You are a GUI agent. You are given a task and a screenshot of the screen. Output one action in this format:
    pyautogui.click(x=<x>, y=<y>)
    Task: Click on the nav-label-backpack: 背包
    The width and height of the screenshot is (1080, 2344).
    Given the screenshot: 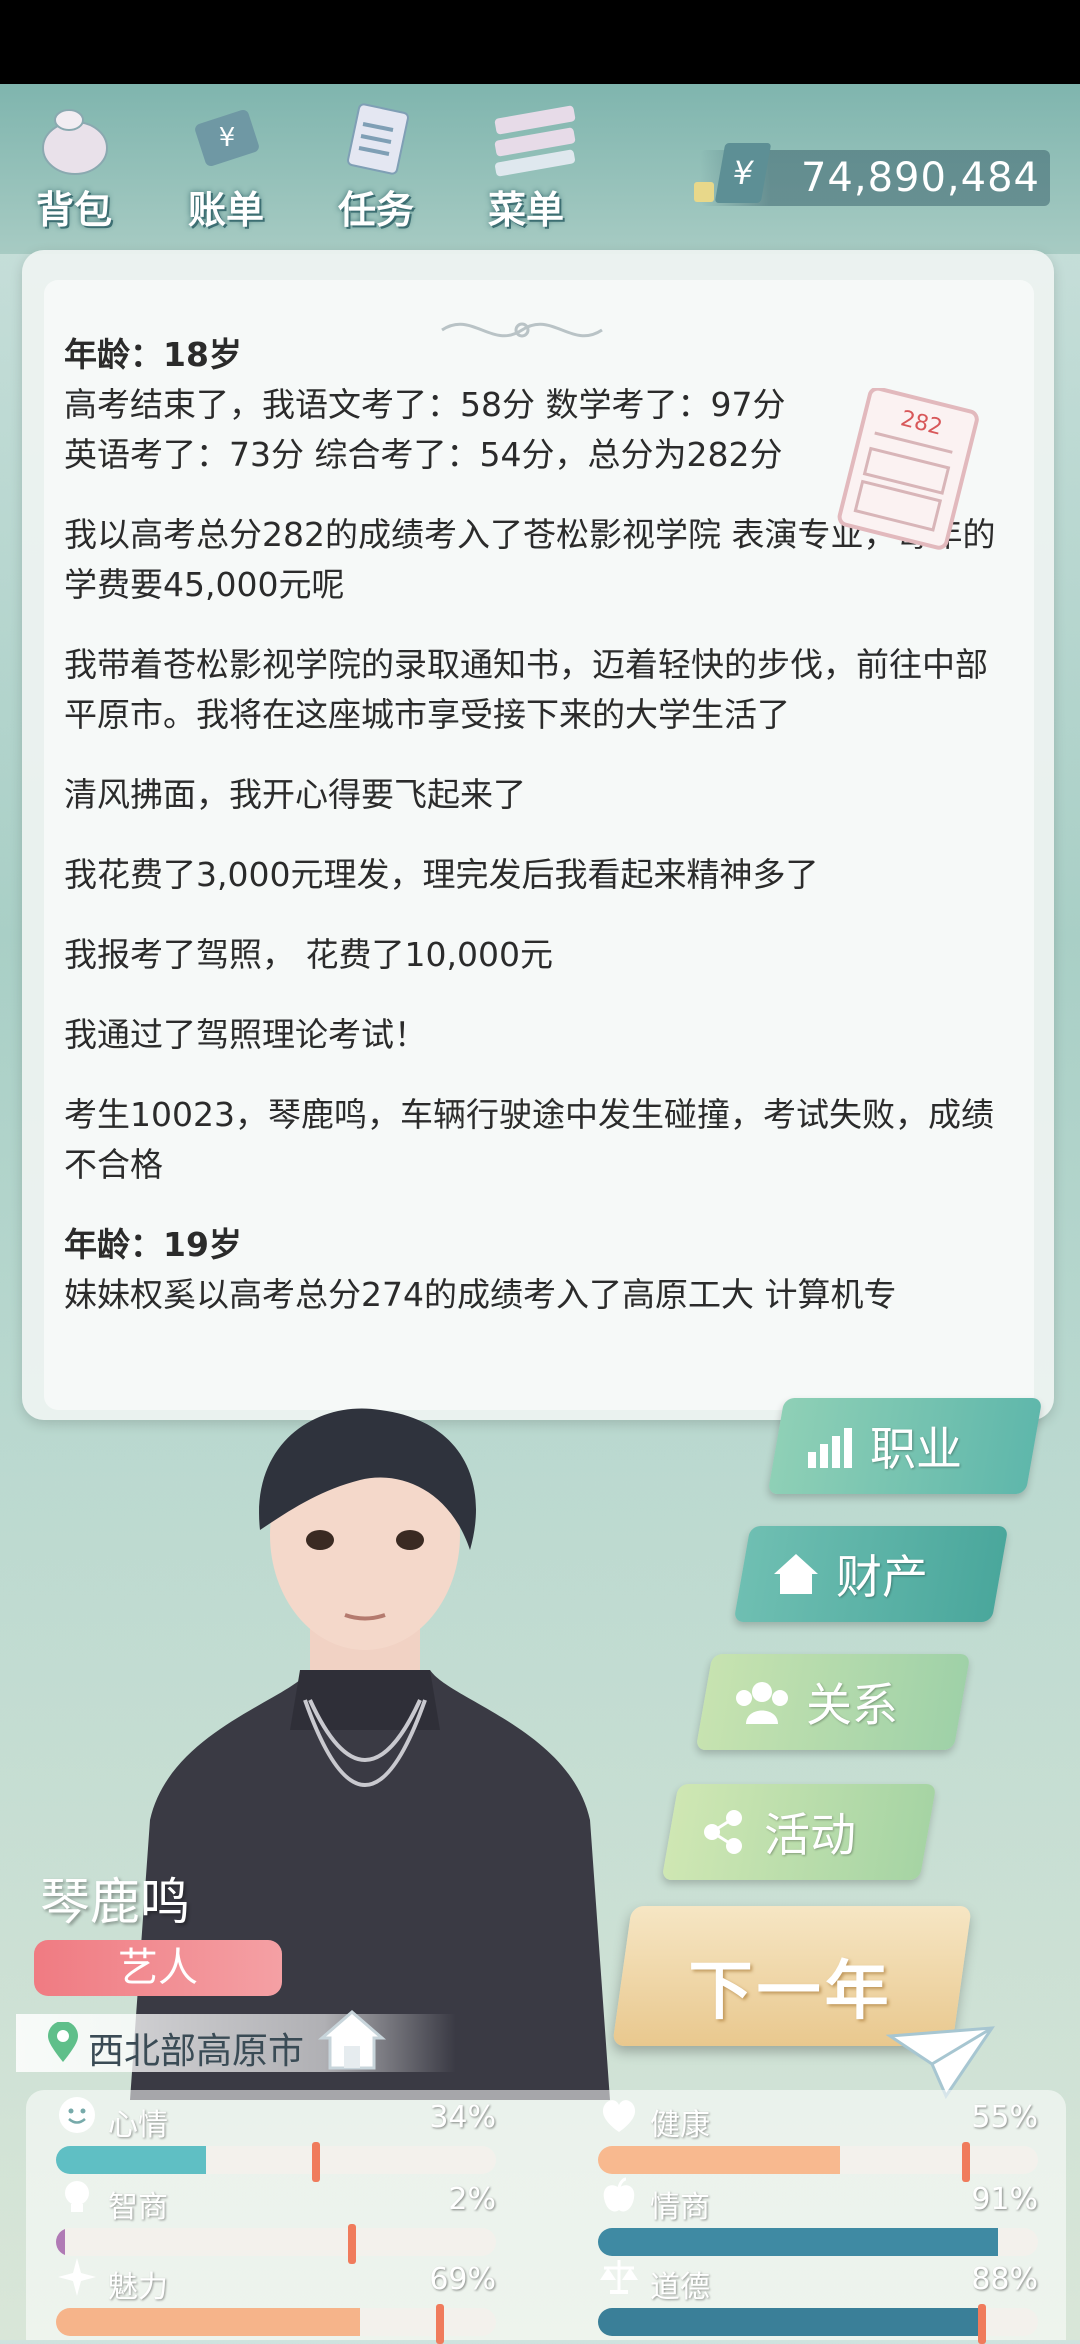 What is the action you would take?
    pyautogui.click(x=73, y=210)
    